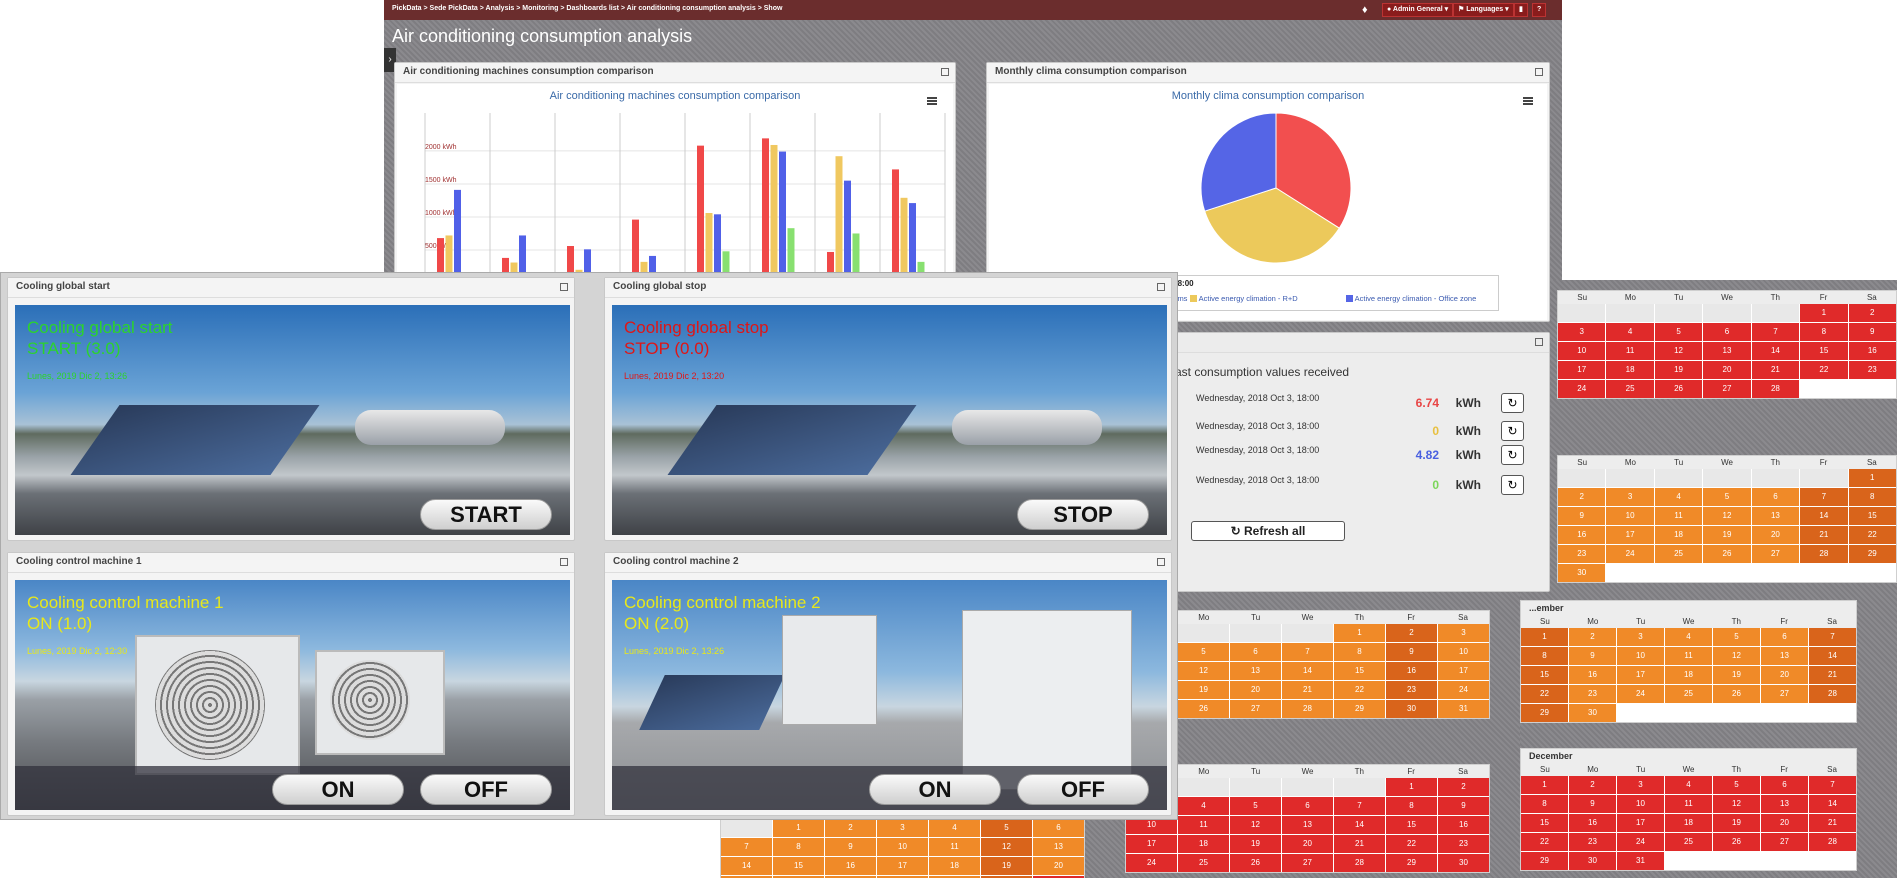  I want to click on calendar-day-cell: 4, so click(954, 828).